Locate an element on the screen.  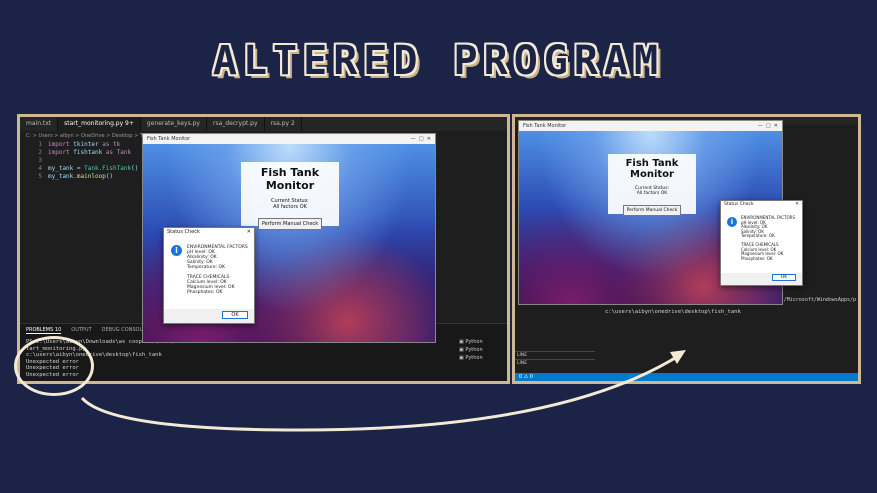
code-token: mainloop is located at coordinates (91, 176).